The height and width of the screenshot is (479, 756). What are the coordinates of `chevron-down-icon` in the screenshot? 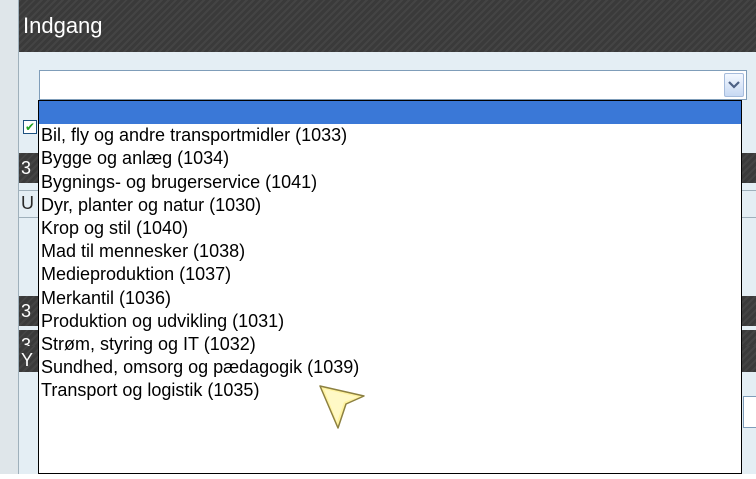 It's located at (734, 85).